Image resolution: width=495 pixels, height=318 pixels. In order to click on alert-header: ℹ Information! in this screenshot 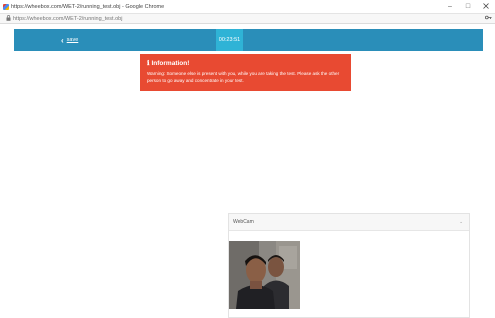, I will do `click(245, 63)`.